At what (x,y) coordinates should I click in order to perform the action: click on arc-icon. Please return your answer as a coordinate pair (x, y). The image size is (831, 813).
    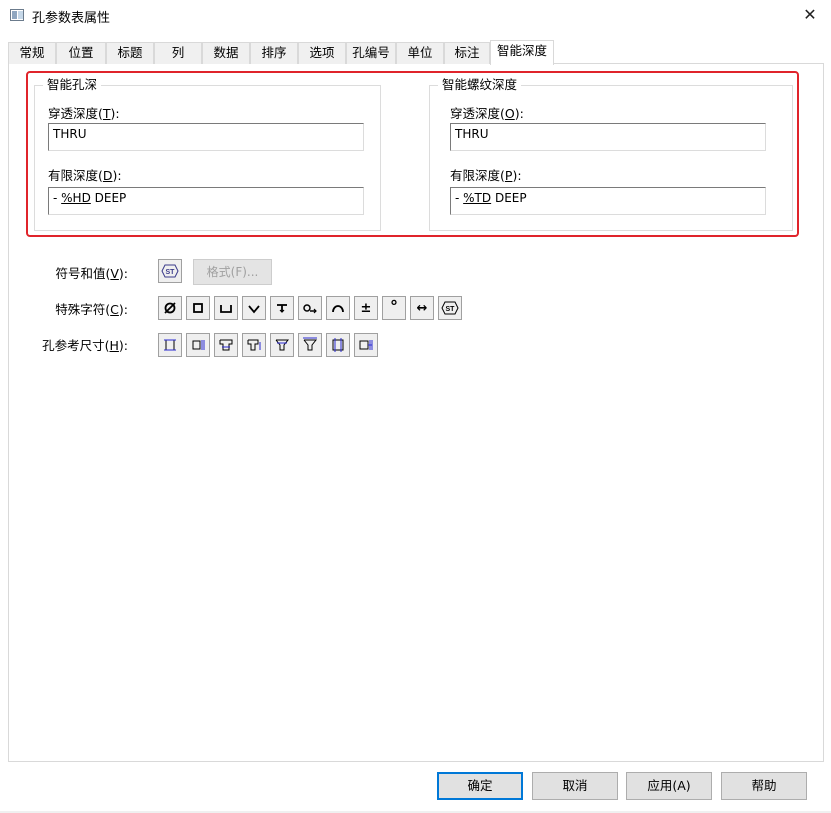
    Looking at the image, I should click on (338, 309).